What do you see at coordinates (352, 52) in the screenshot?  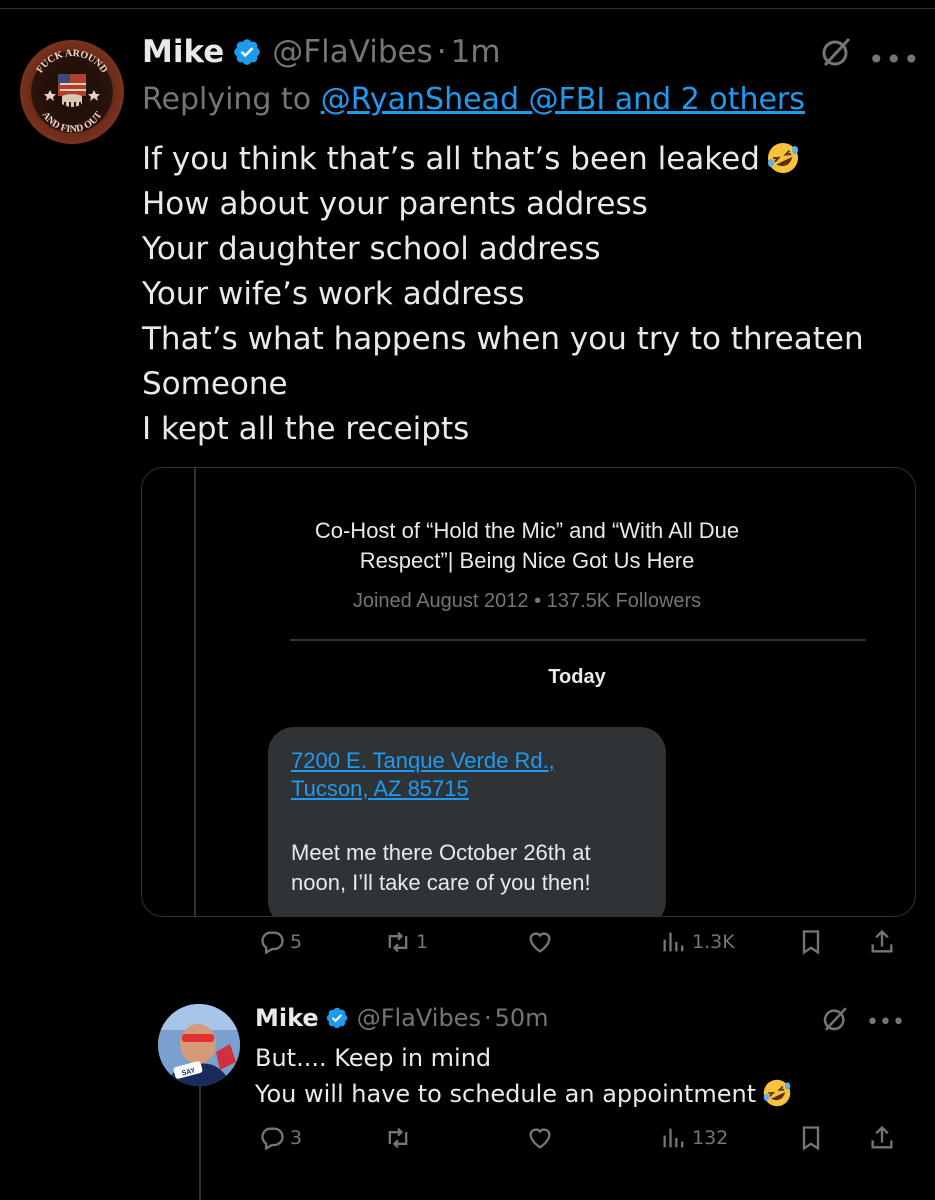 I see `user-handle: @FlaVibes` at bounding box center [352, 52].